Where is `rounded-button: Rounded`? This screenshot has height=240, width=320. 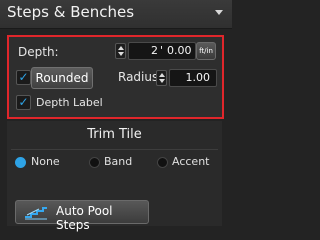
rounded-button: Rounded is located at coordinates (62, 78).